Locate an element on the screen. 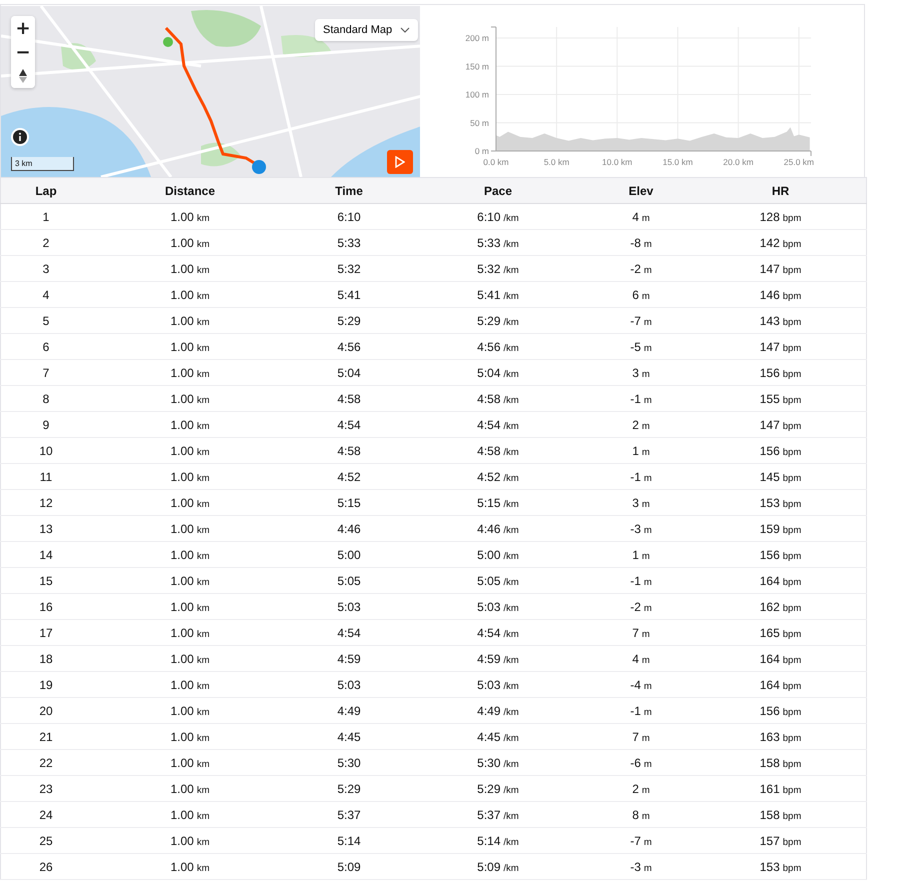  table-cell: 153 bpm is located at coordinates (780, 503).